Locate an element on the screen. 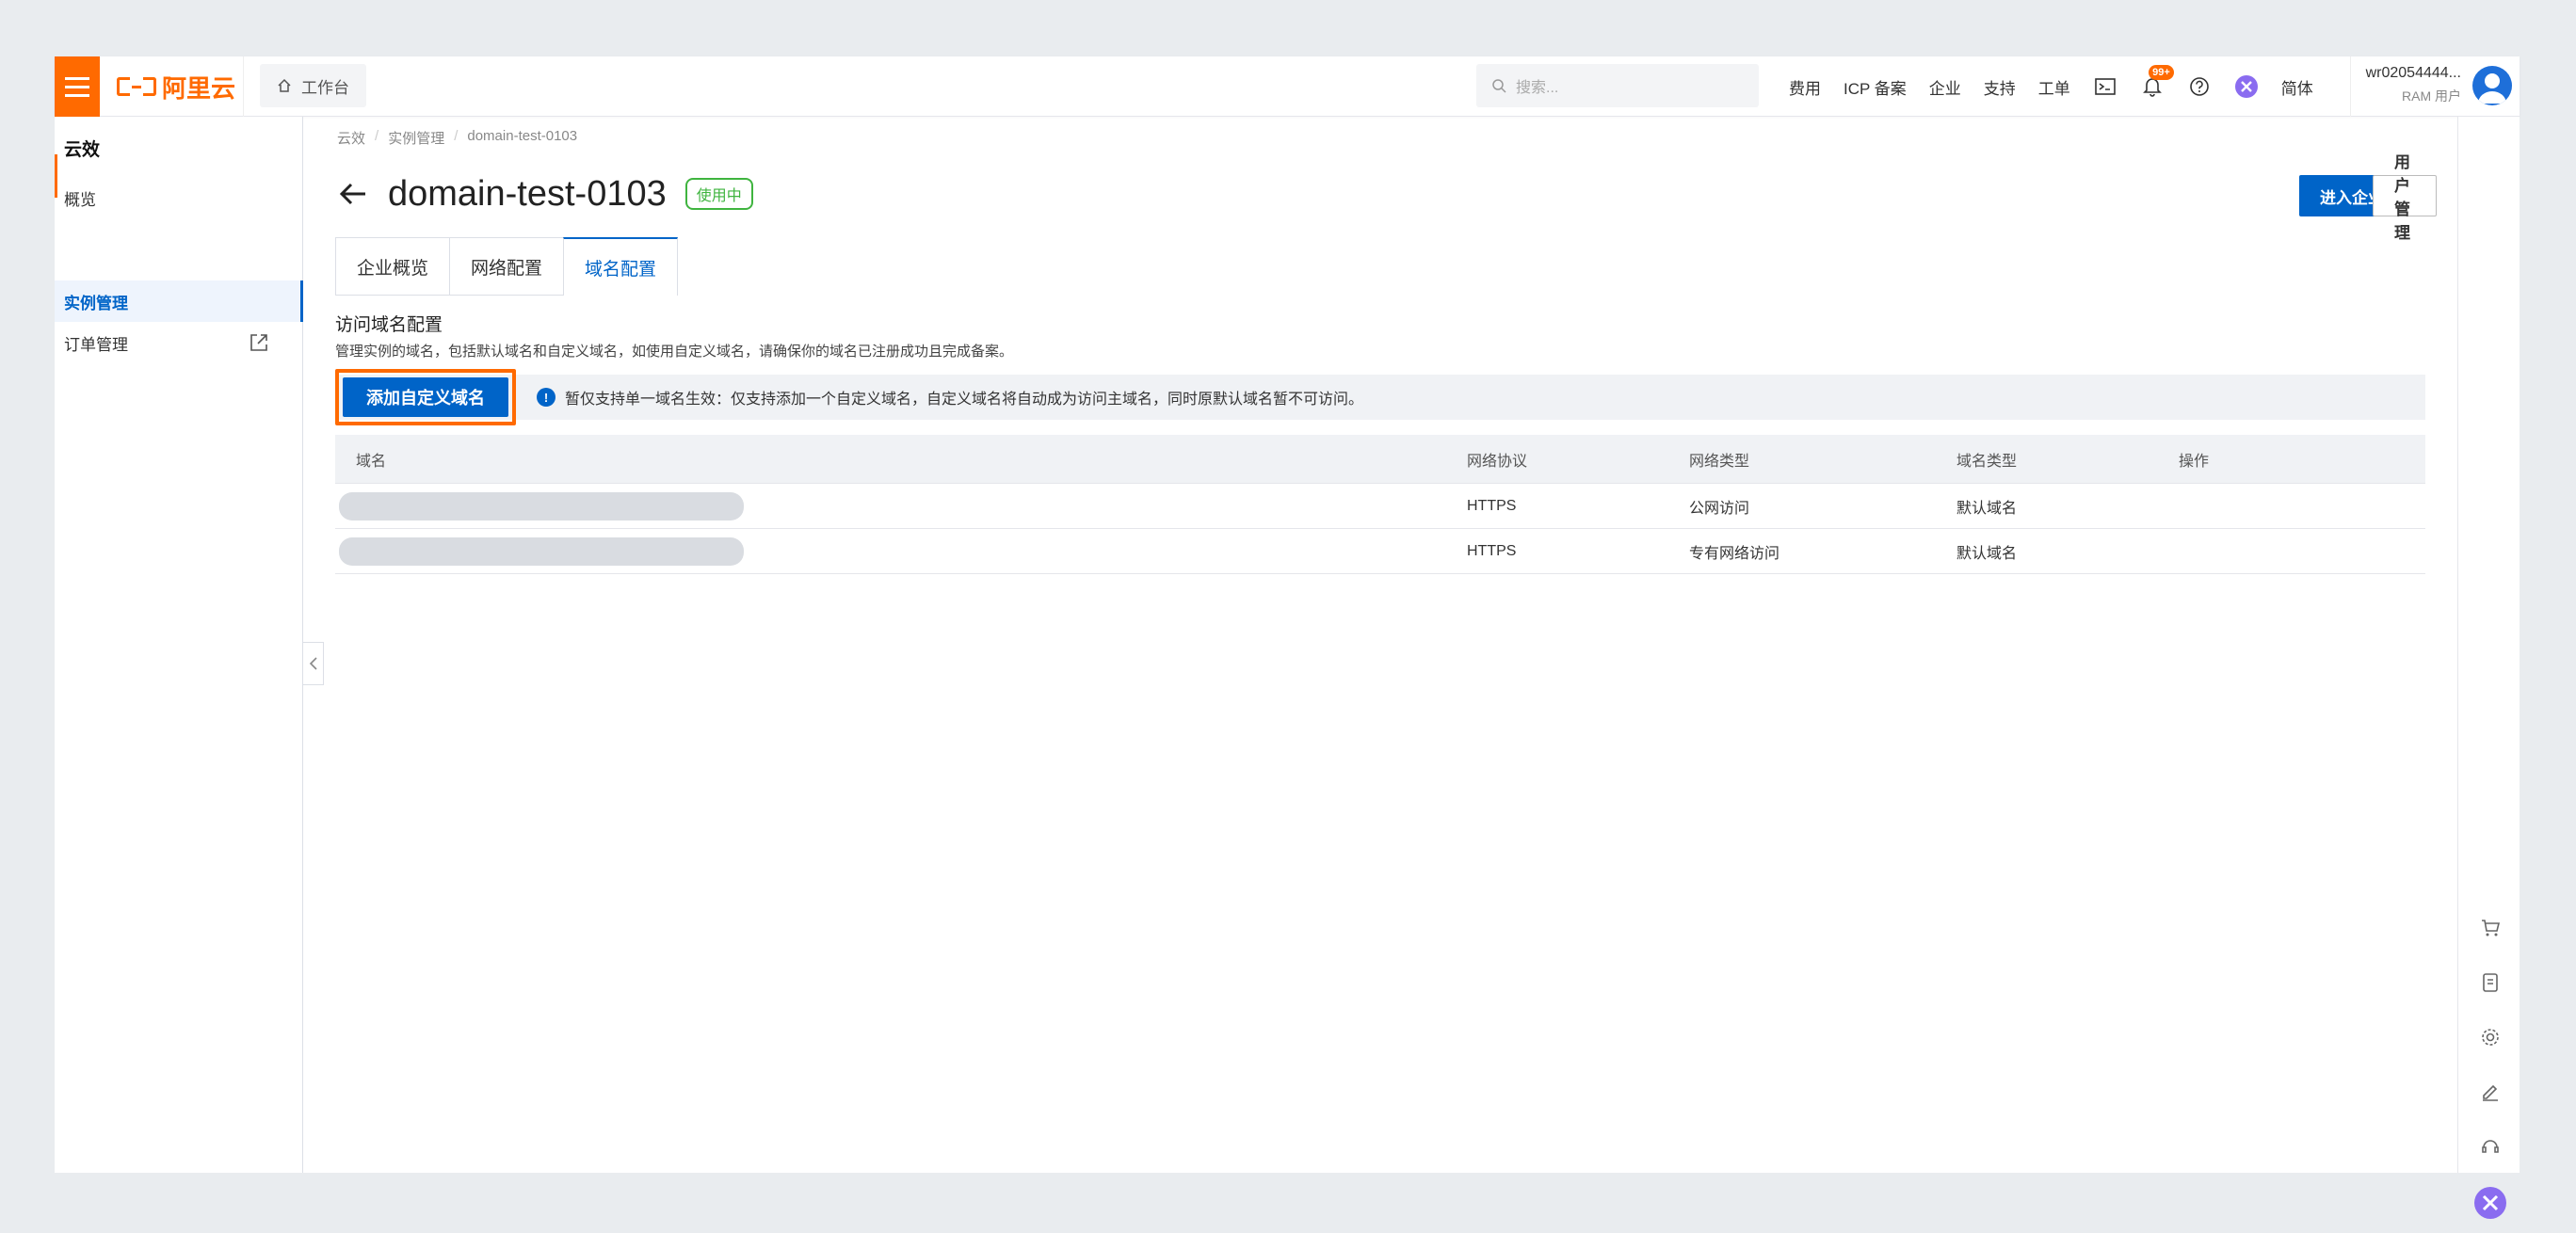 The height and width of the screenshot is (1233, 2576). customer-service-icon is located at coordinates (2490, 1147).